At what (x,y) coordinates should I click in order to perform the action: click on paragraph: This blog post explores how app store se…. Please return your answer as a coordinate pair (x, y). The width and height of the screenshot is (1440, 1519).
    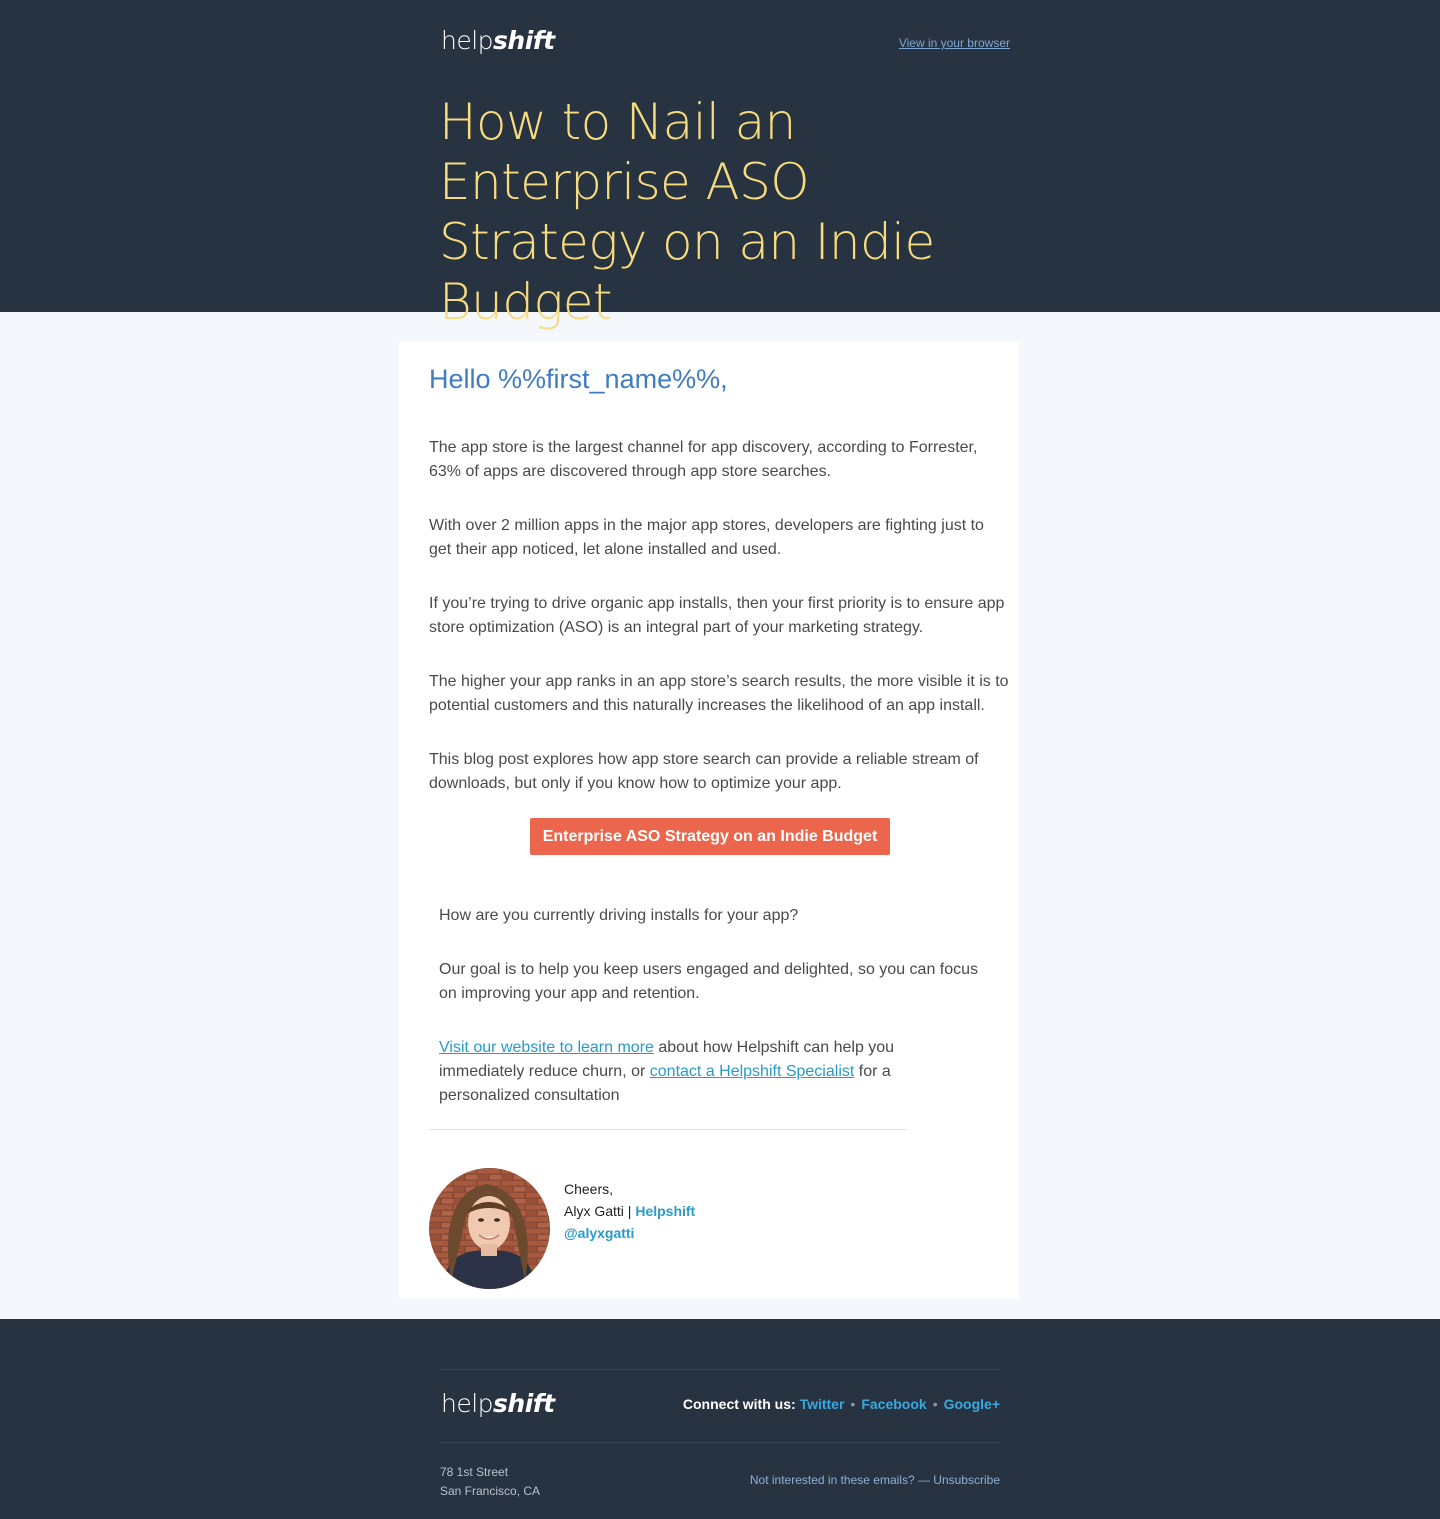
    Looking at the image, I should click on (704, 771).